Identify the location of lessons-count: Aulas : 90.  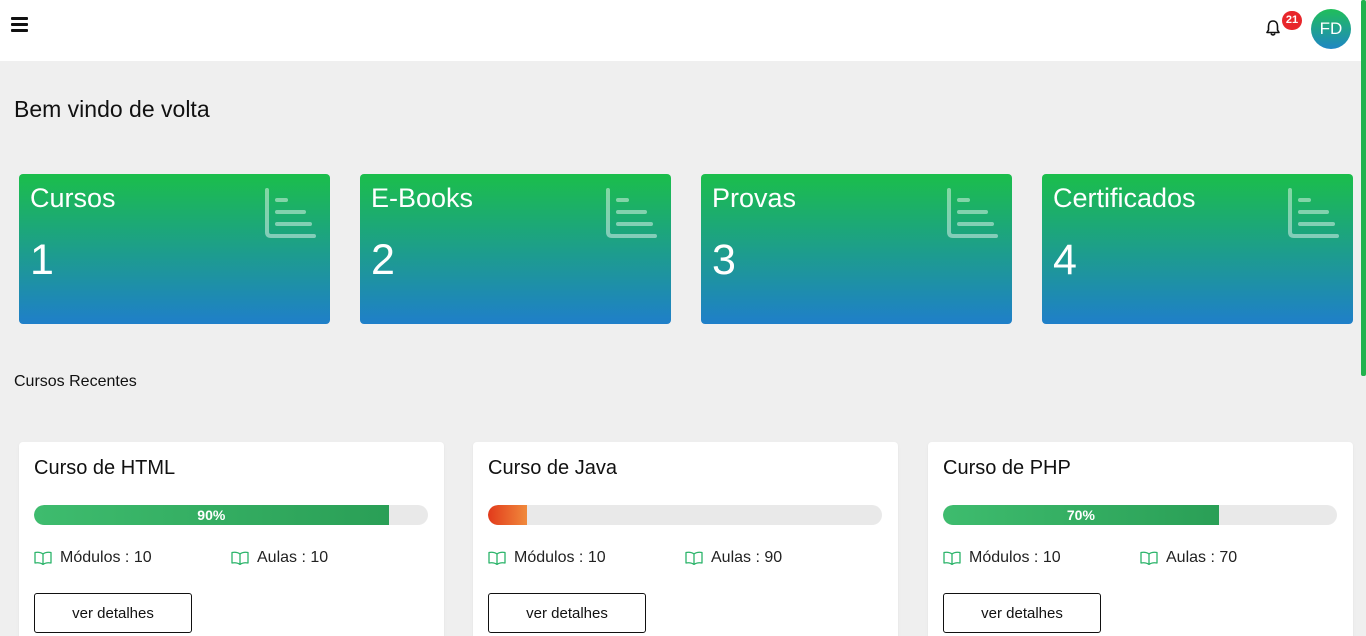
(747, 557).